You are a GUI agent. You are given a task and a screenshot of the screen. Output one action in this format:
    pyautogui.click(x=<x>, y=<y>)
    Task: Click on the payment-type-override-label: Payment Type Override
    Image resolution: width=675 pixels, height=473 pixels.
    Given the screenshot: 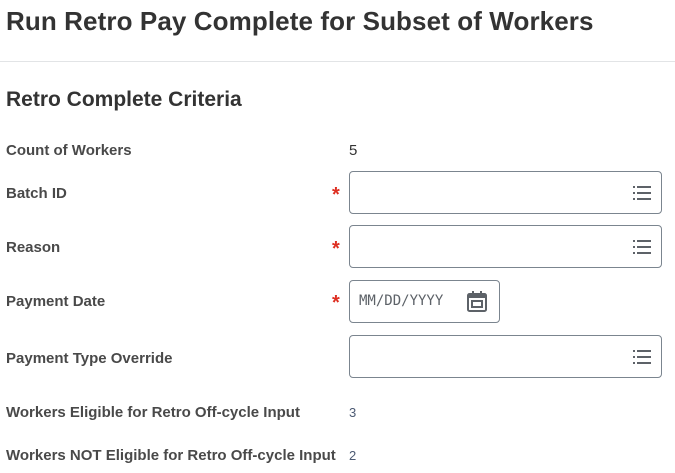 What is the action you would take?
    pyautogui.click(x=89, y=358)
    